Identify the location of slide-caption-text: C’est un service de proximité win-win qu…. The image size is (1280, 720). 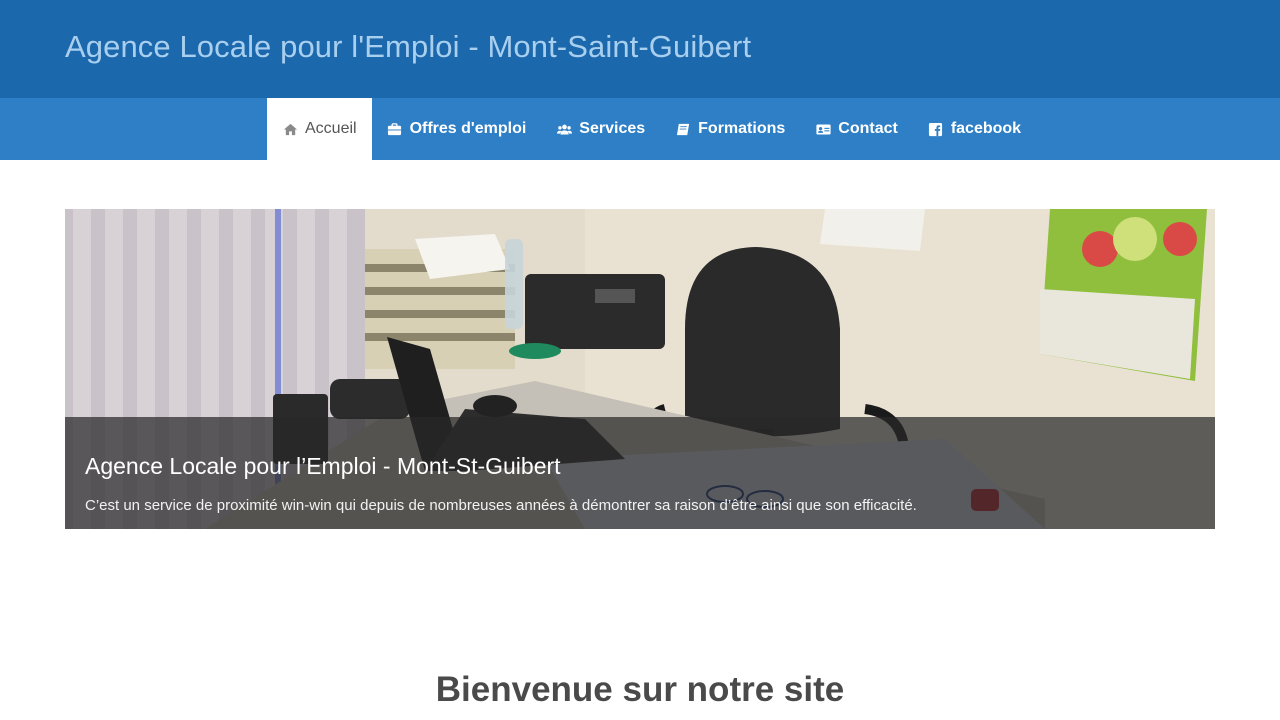
(501, 505).